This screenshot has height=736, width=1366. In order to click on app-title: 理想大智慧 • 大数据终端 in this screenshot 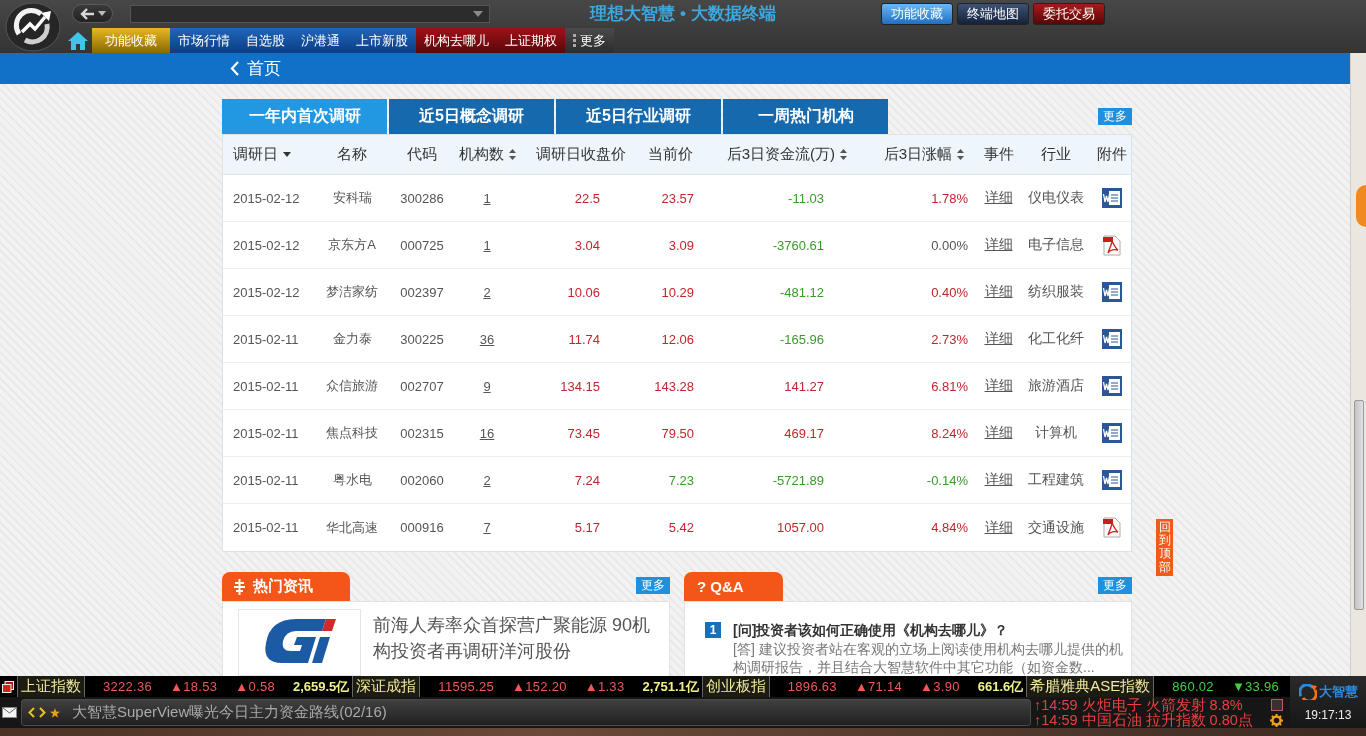, I will do `click(682, 14)`.